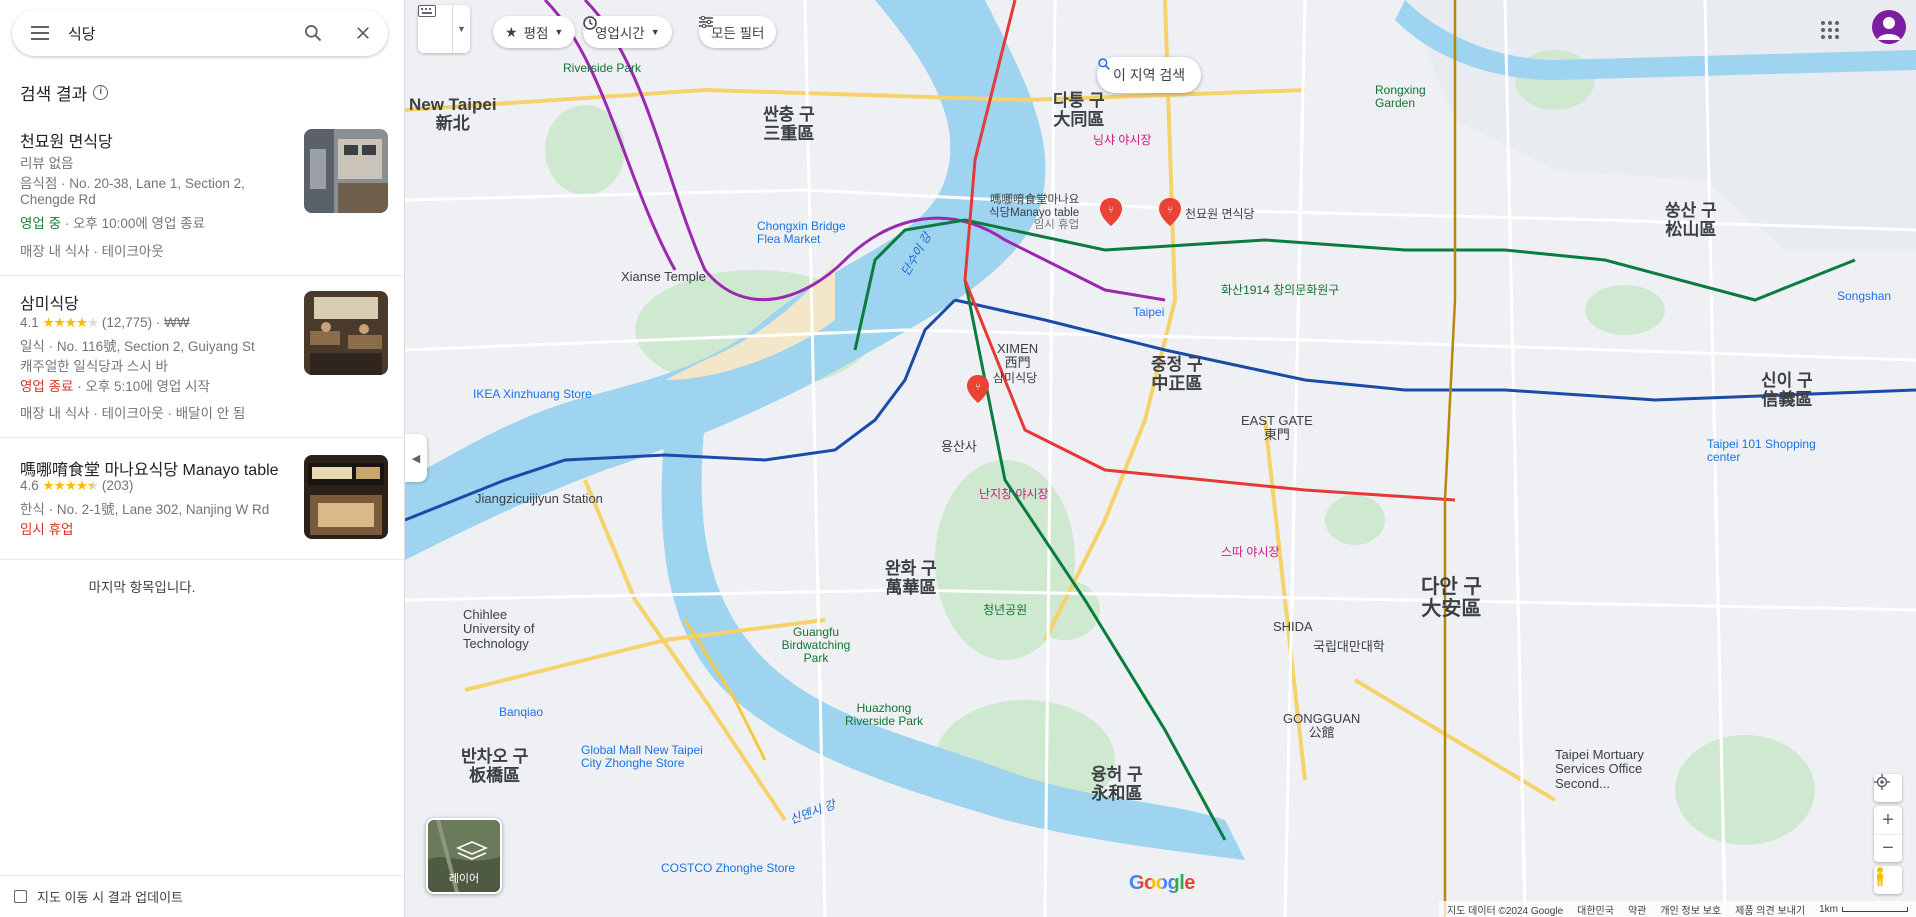 The width and height of the screenshot is (1916, 917). I want to click on area-label-text: 융허 구, so click(1117, 774).